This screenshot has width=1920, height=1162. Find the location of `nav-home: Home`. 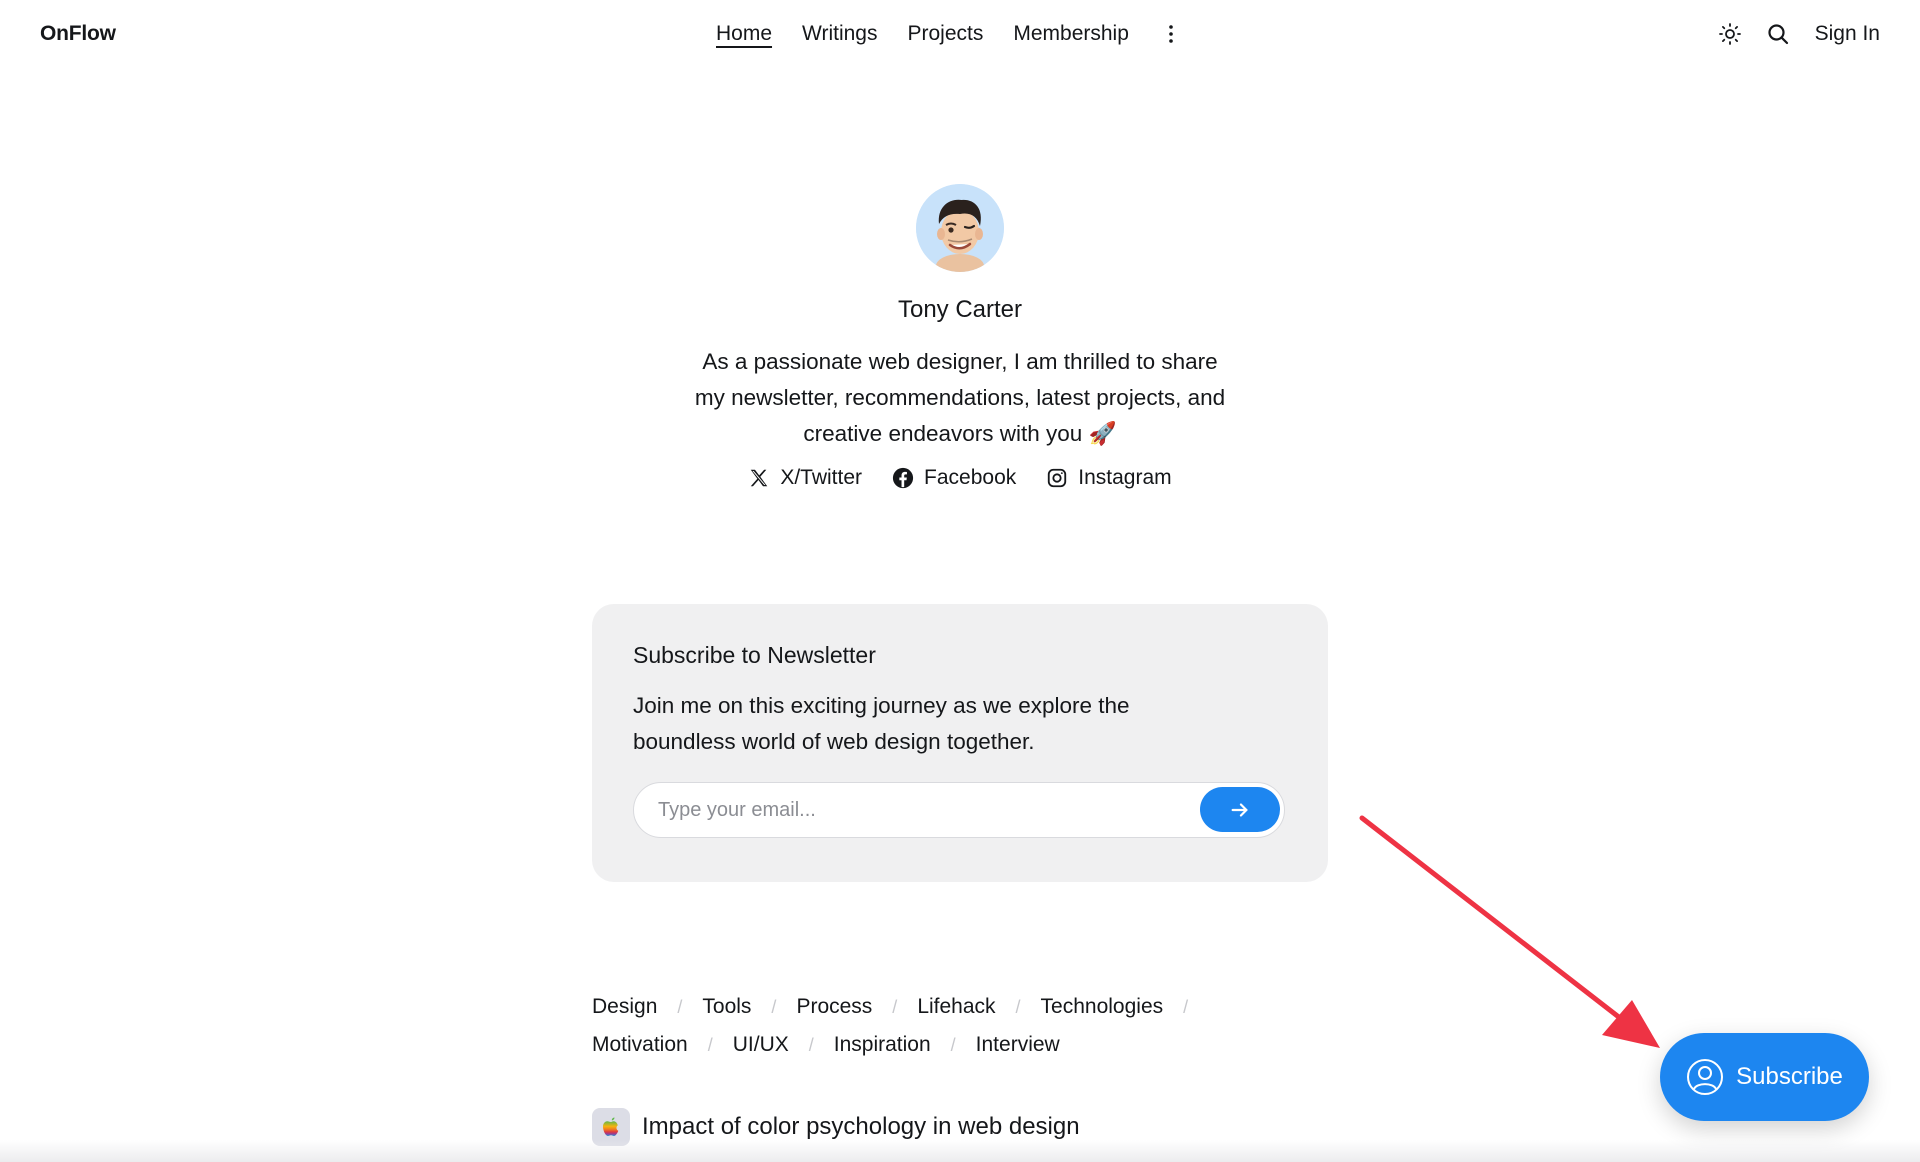

nav-home: Home is located at coordinates (744, 34).